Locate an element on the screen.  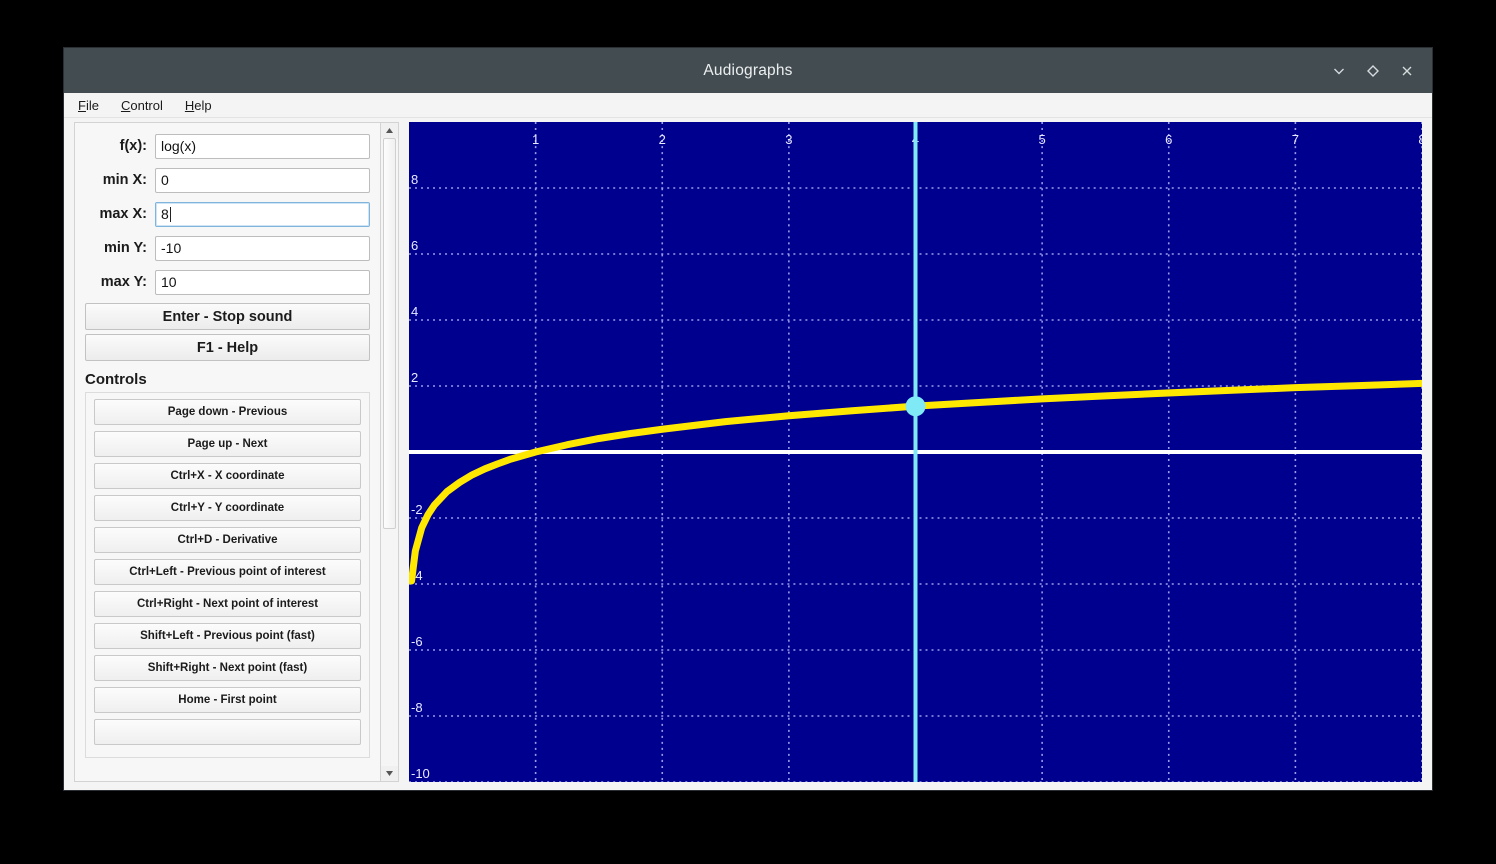
scrollbar-track is located at coordinates (389, 452).